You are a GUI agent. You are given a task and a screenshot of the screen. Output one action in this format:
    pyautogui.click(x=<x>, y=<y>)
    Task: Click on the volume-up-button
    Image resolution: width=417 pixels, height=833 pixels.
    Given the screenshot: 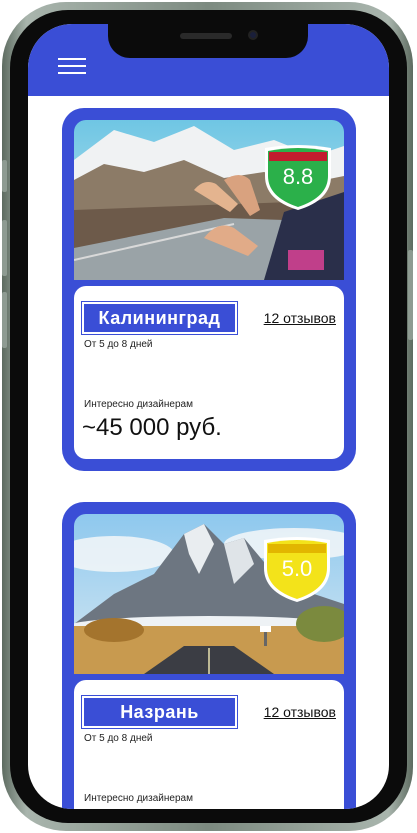 What is the action you would take?
    pyautogui.click(x=4, y=248)
    